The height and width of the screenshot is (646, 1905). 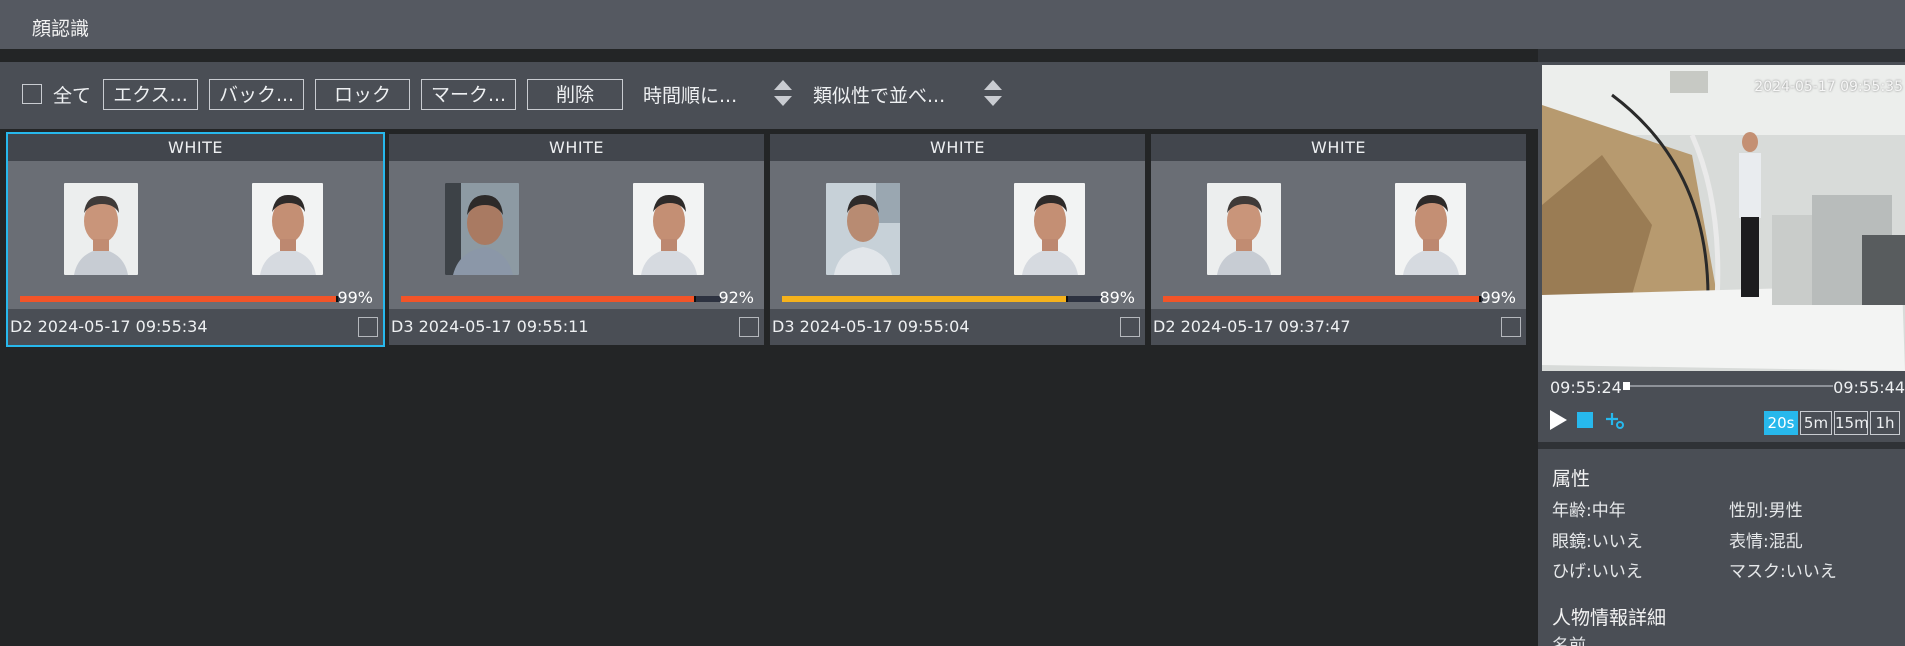 I want to click on channel-timestamp: D2 2024-05-17 09:55:34, so click(x=109, y=326).